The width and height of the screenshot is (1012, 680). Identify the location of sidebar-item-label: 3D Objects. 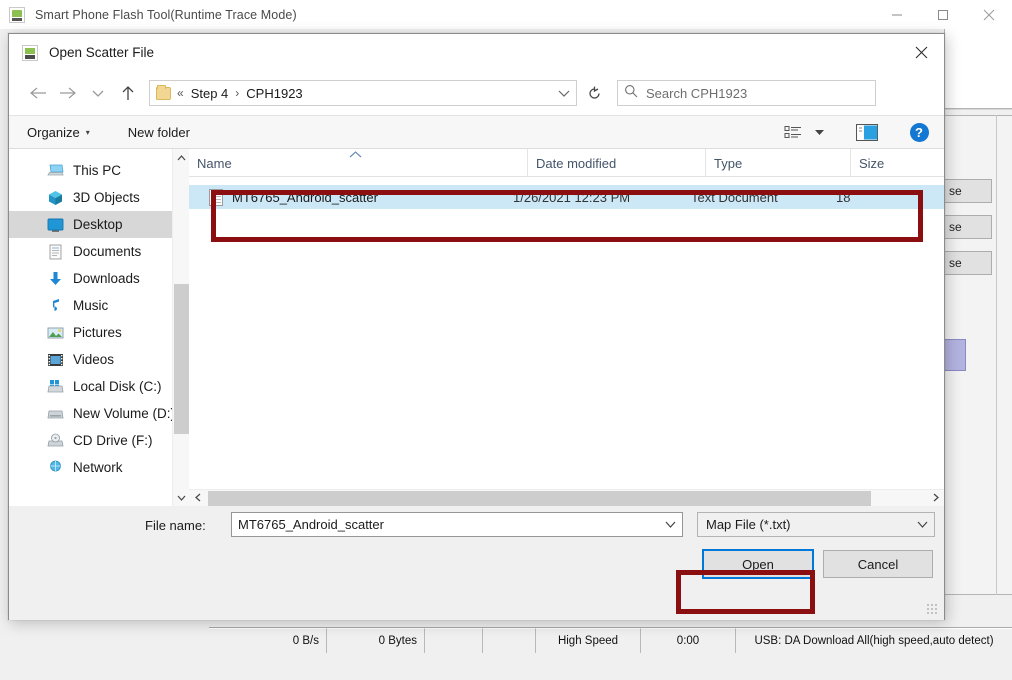
(106, 197).